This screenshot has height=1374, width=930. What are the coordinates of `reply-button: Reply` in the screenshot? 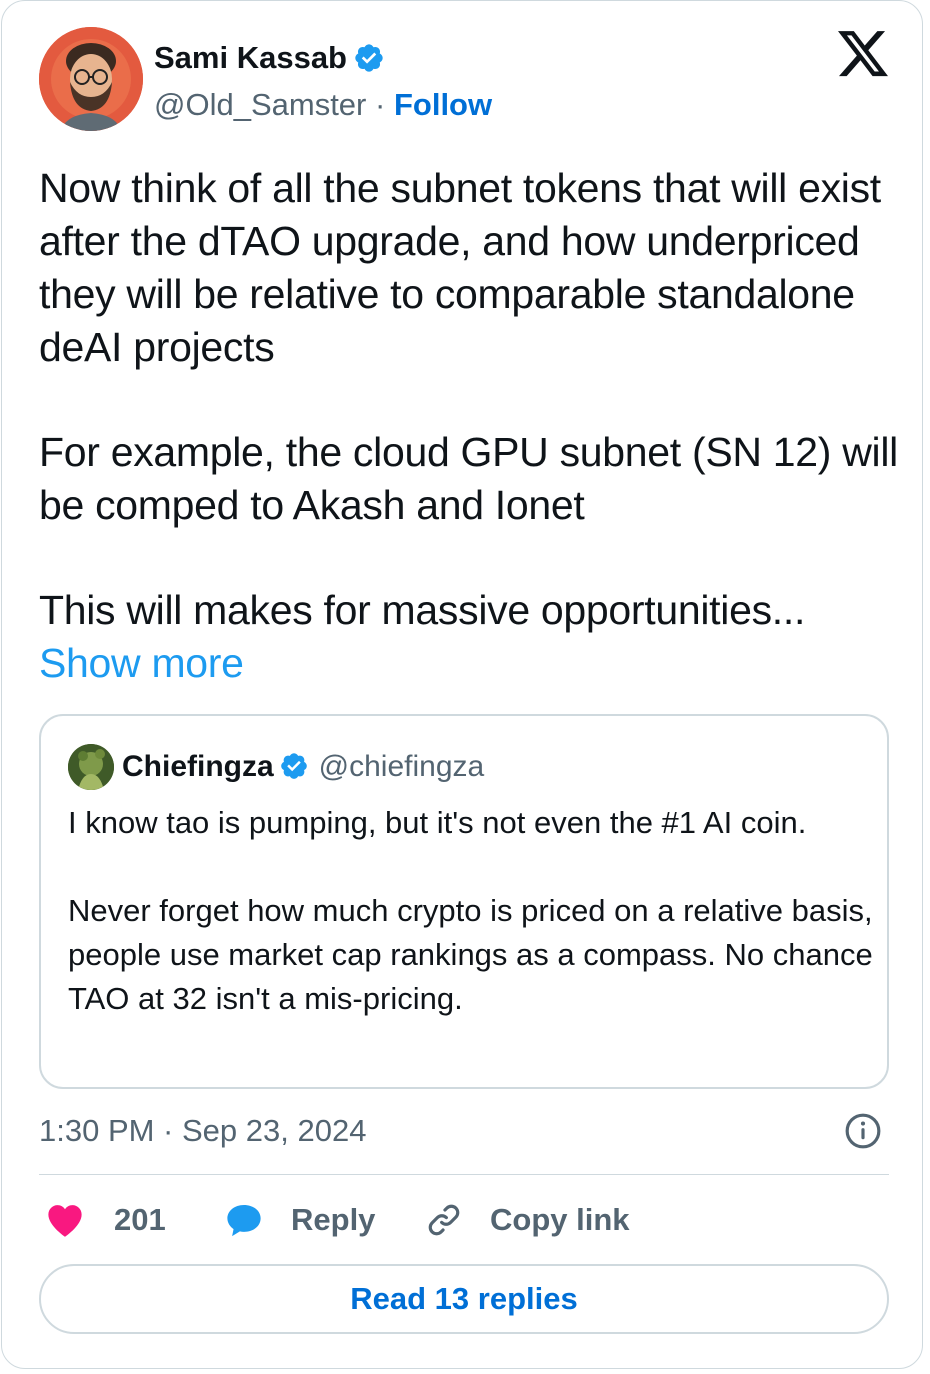 It's located at (299, 1220).